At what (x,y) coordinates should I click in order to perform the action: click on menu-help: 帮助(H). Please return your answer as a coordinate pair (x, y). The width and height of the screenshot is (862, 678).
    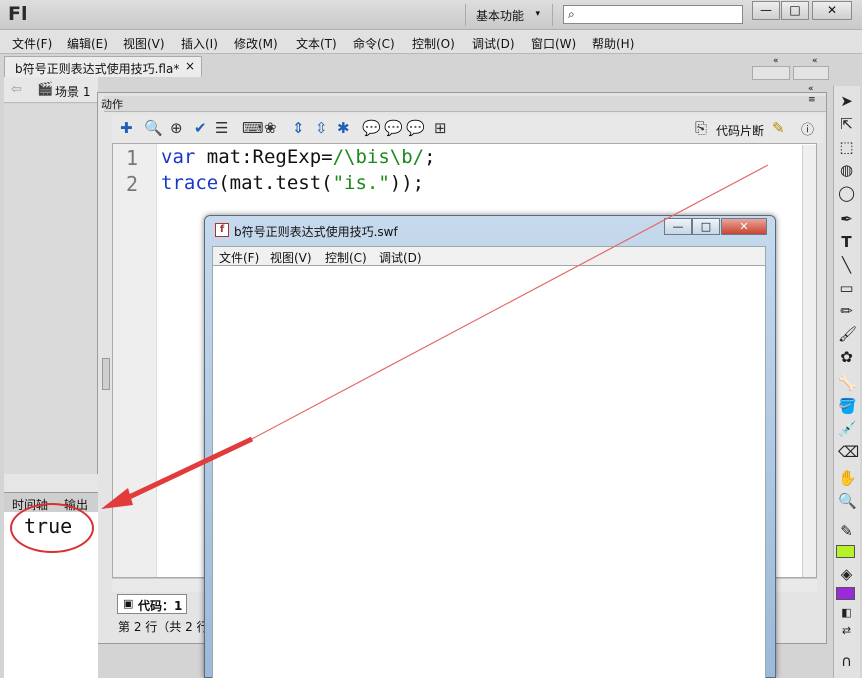
    Looking at the image, I should click on (613, 43).